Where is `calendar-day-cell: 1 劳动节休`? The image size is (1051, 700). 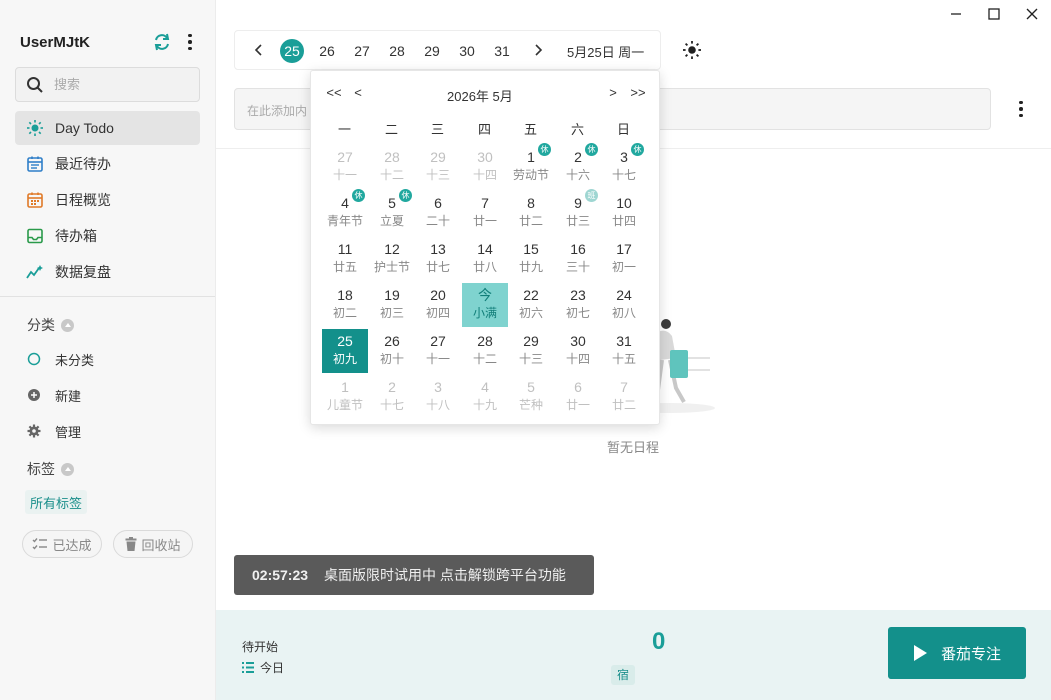
calendar-day-cell: 1 劳动节休 is located at coordinates (531, 166).